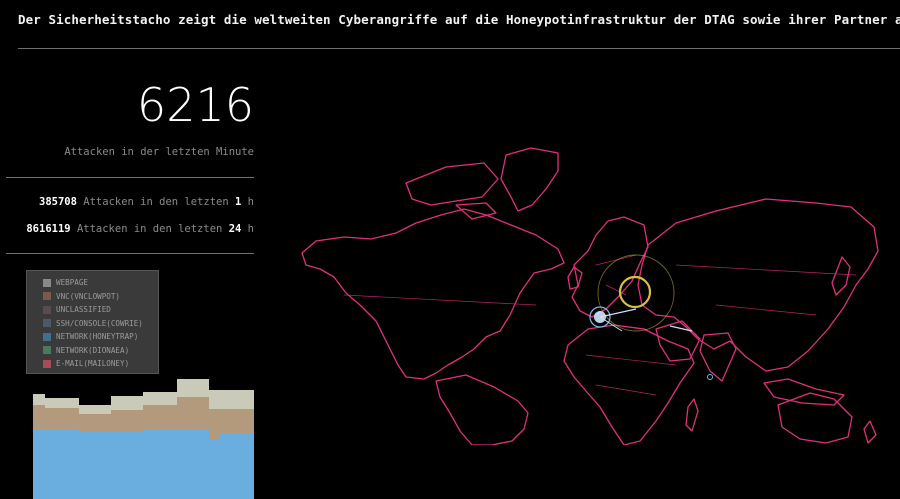 This screenshot has width=900, height=499. Describe the element at coordinates (143, 464) in the screenshot. I see `area-blue-layer` at that location.